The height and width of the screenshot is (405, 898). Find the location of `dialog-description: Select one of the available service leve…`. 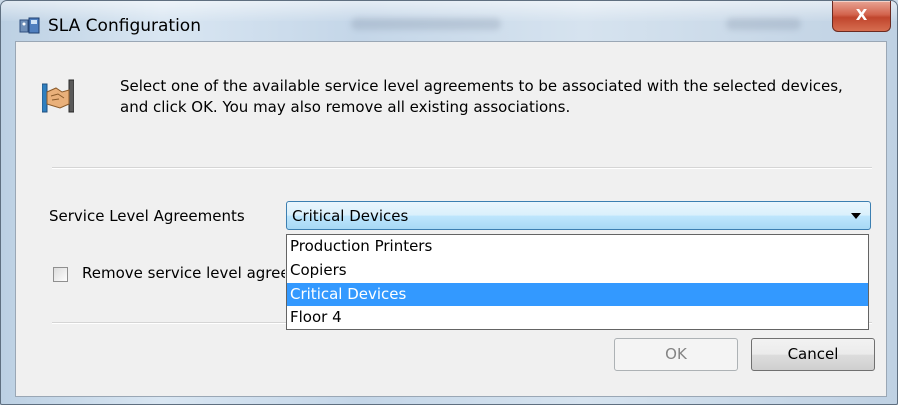

dialog-description: Select one of the available service leve… is located at coordinates (481, 96).